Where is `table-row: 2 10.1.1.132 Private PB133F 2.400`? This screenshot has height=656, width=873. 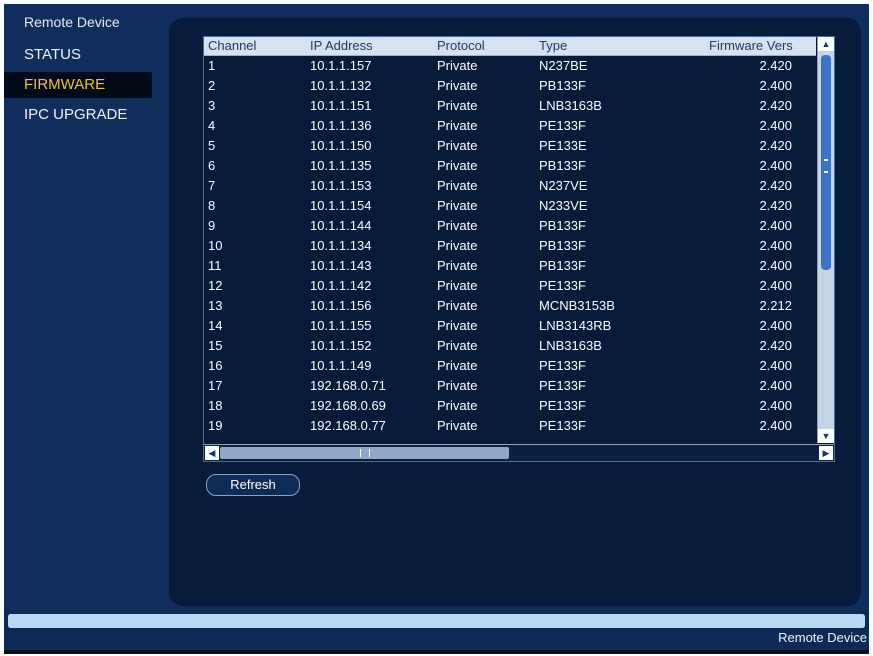 table-row: 2 10.1.1.132 Private PB133F 2.400 is located at coordinates (510, 86).